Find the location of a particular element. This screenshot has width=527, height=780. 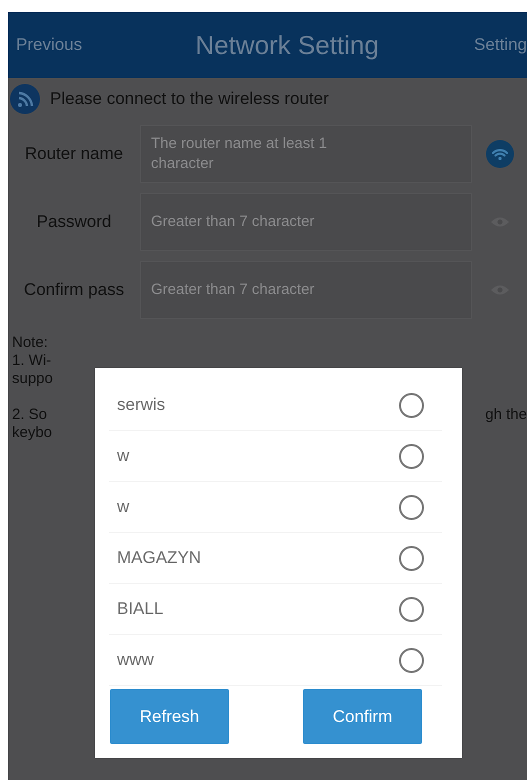

note-text: 2. So is located at coordinates (30, 415).